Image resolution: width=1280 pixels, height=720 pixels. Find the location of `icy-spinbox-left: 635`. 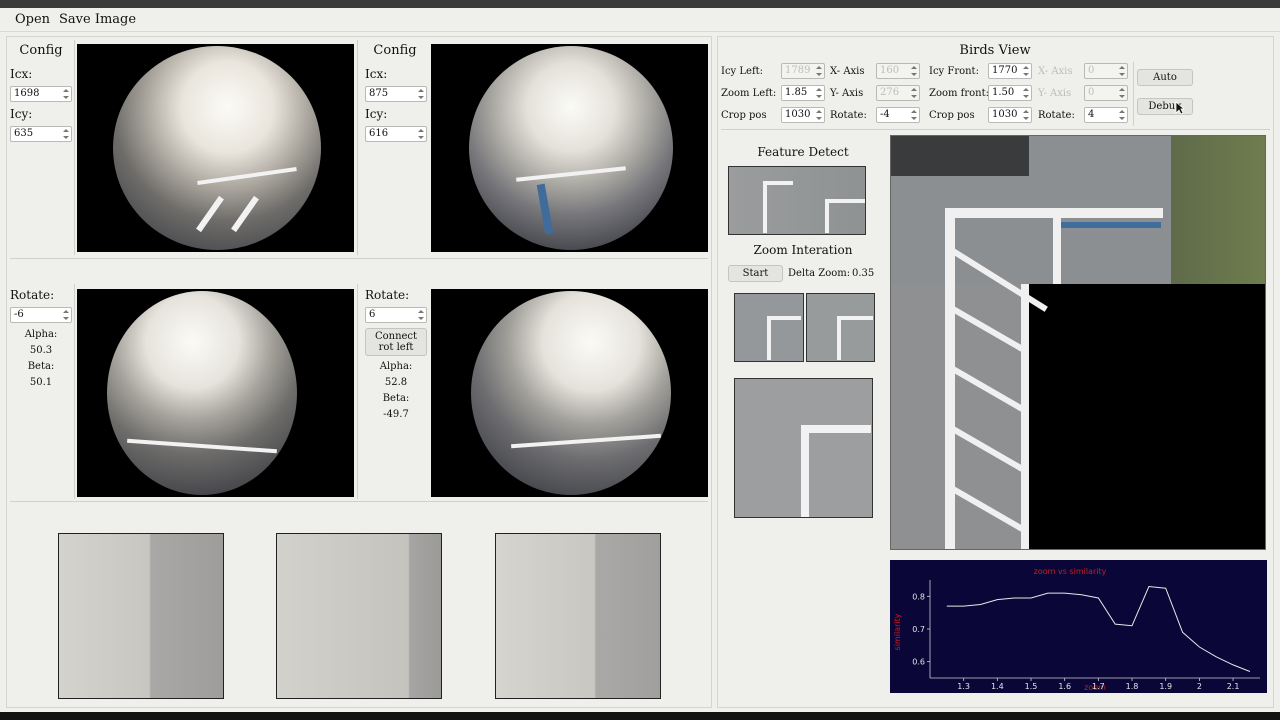

icy-spinbox-left: 635 is located at coordinates (41, 134).